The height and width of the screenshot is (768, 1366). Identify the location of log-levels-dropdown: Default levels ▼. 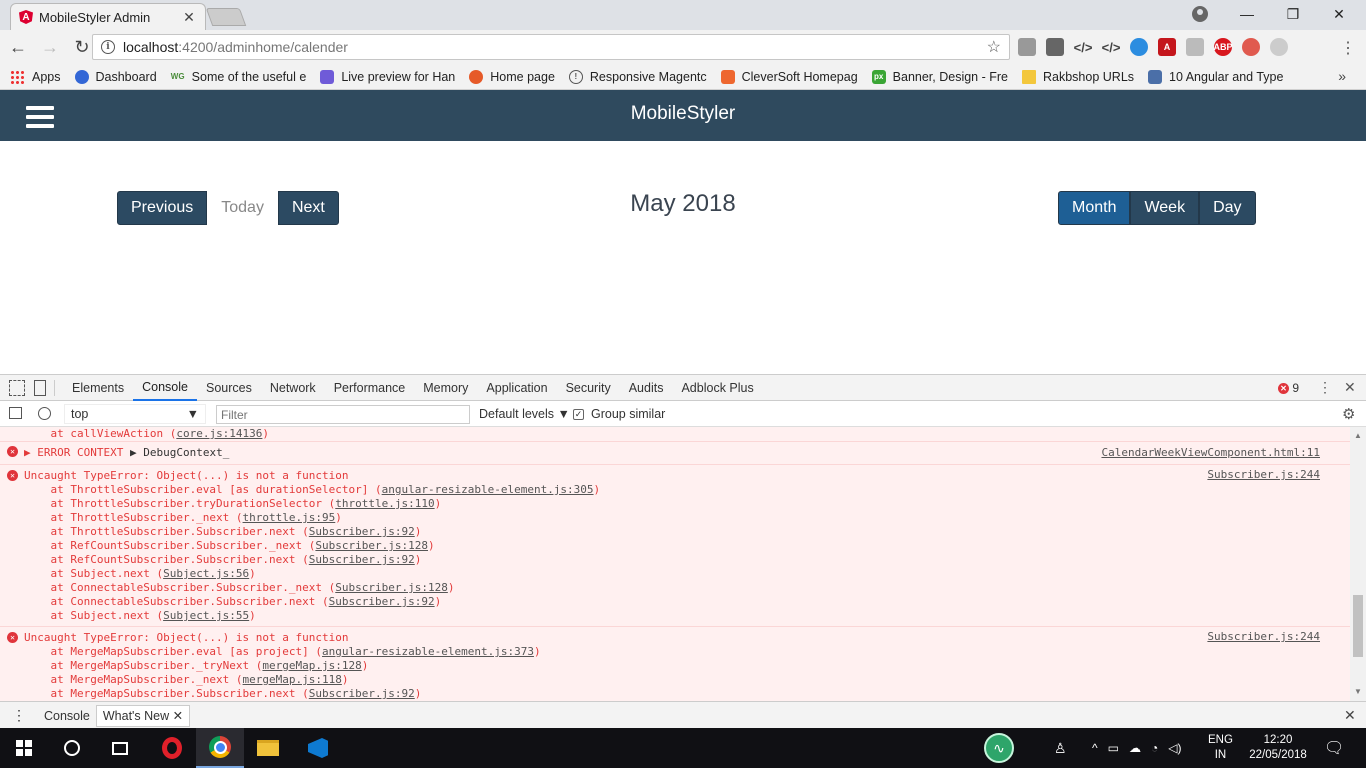
(524, 414).